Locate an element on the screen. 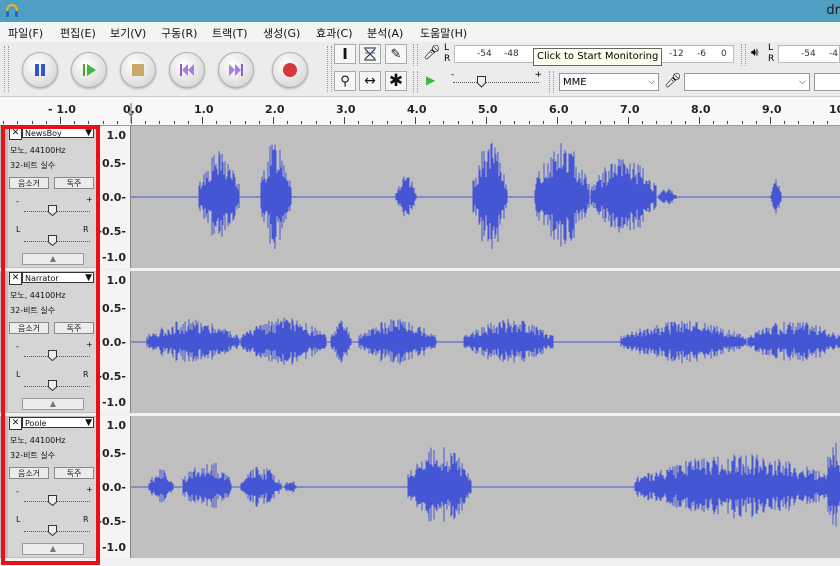 The image size is (840, 566). zoom-tool-button: ⚲ is located at coordinates (345, 81).